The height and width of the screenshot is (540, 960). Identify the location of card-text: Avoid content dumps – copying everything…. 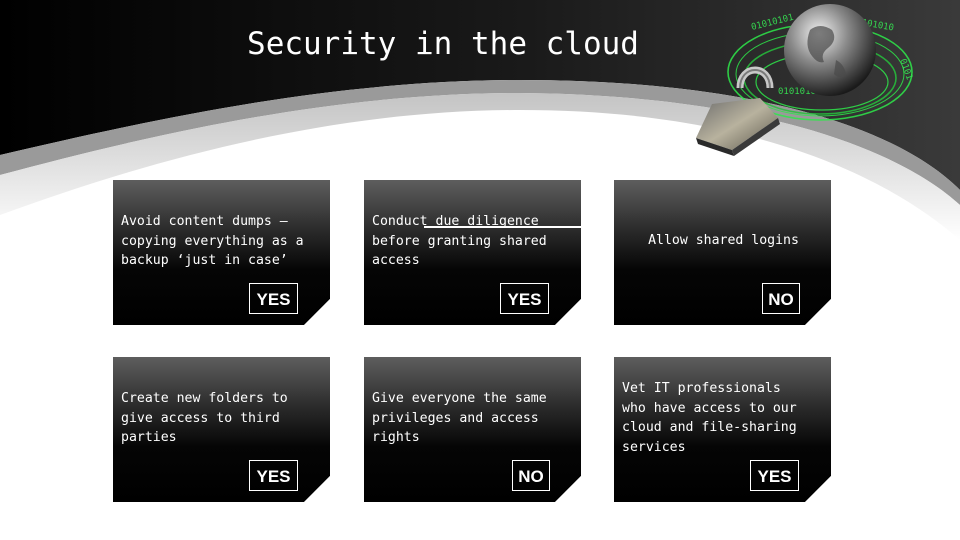
(212, 241).